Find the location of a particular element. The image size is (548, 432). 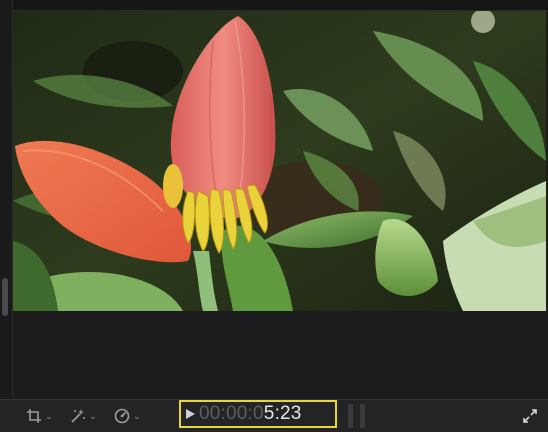

top-strip is located at coordinates (274, 5).